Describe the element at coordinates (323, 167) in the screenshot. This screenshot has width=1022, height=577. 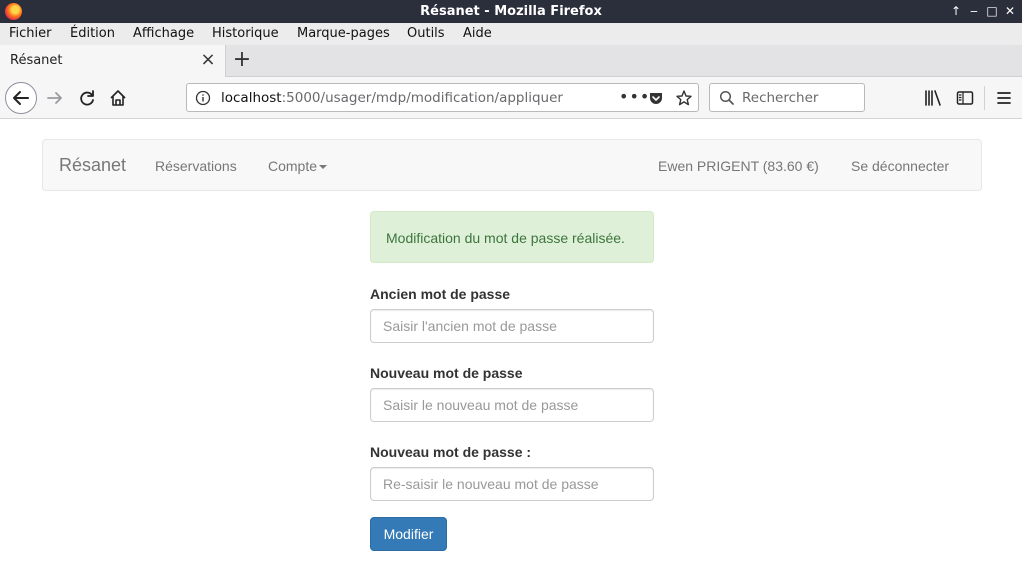
I see `caret-down-icon` at that location.